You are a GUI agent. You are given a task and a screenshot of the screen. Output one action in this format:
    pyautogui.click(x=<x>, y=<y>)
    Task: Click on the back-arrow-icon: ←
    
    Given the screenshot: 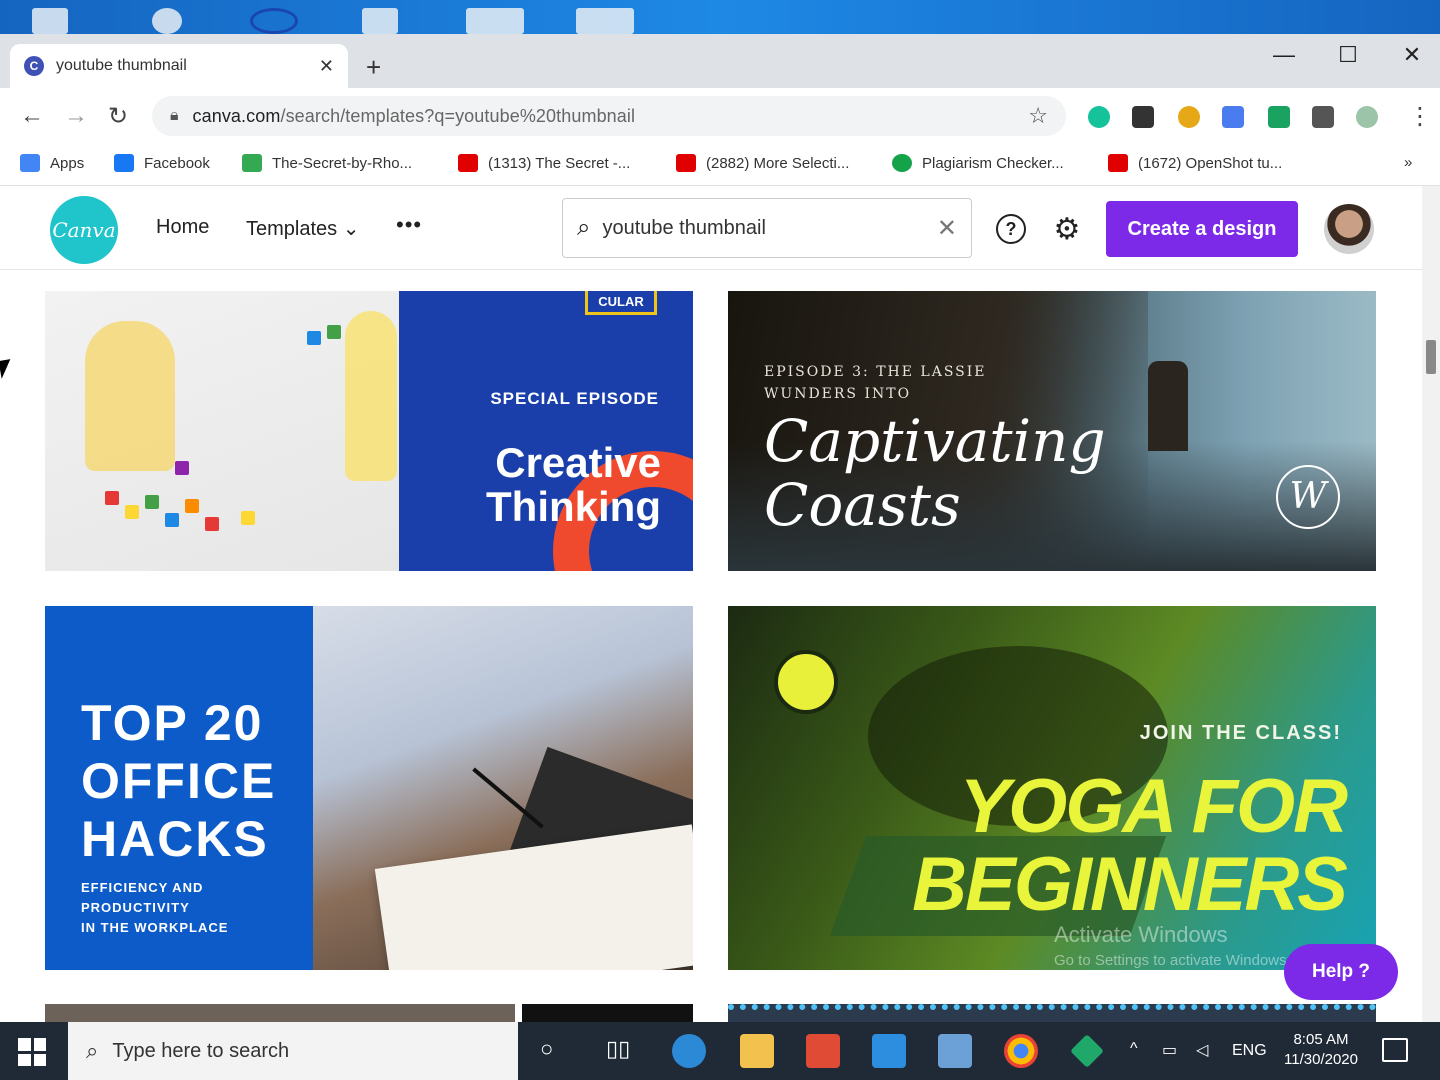 What is the action you would take?
    pyautogui.click(x=32, y=116)
    